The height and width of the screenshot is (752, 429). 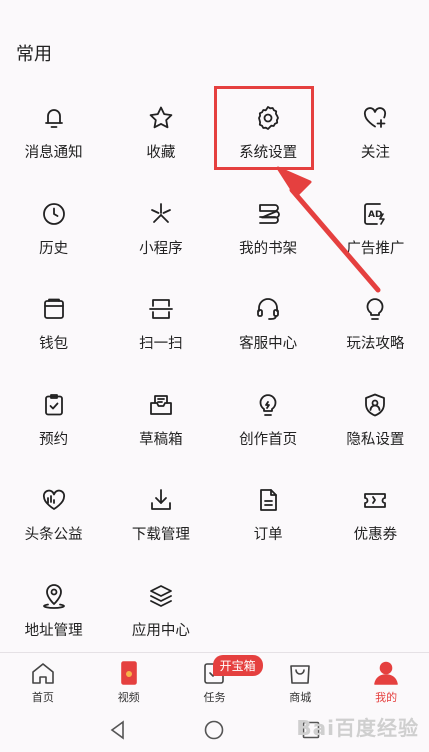 I want to click on red-arrow-annotation, so click(x=328, y=229).